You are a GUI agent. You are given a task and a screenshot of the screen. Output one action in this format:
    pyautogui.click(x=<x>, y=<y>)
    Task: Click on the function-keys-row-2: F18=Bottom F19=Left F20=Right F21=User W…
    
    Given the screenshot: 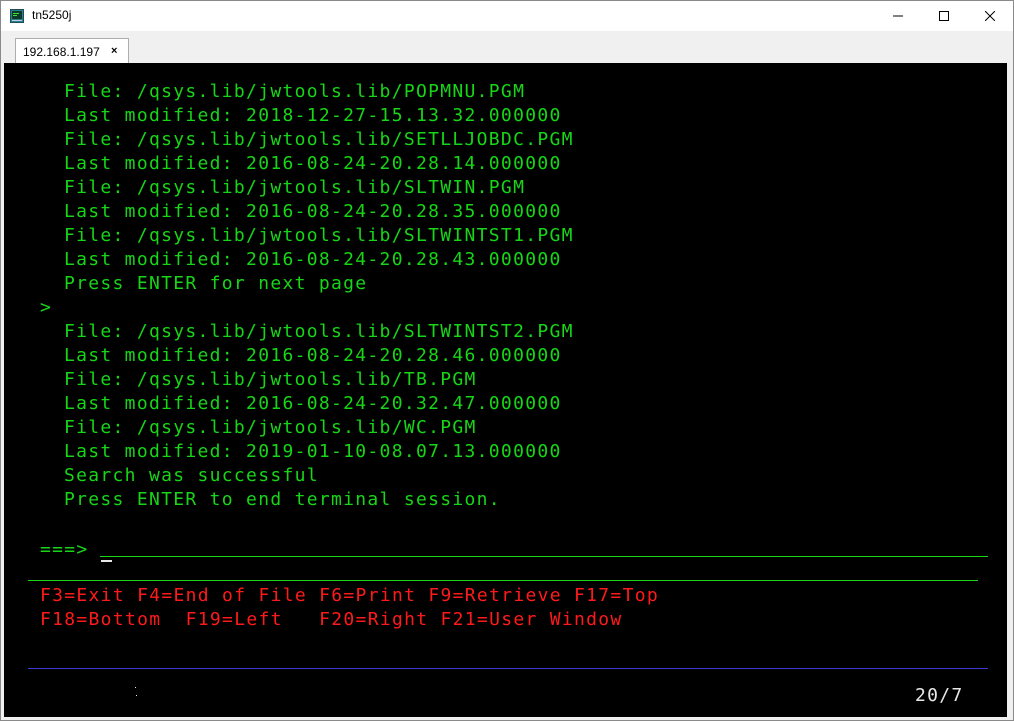 What is the action you would take?
    pyautogui.click(x=331, y=620)
    